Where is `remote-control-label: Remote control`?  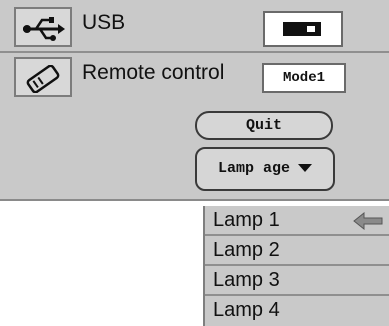
remote-control-label: Remote control is located at coordinates (153, 72).